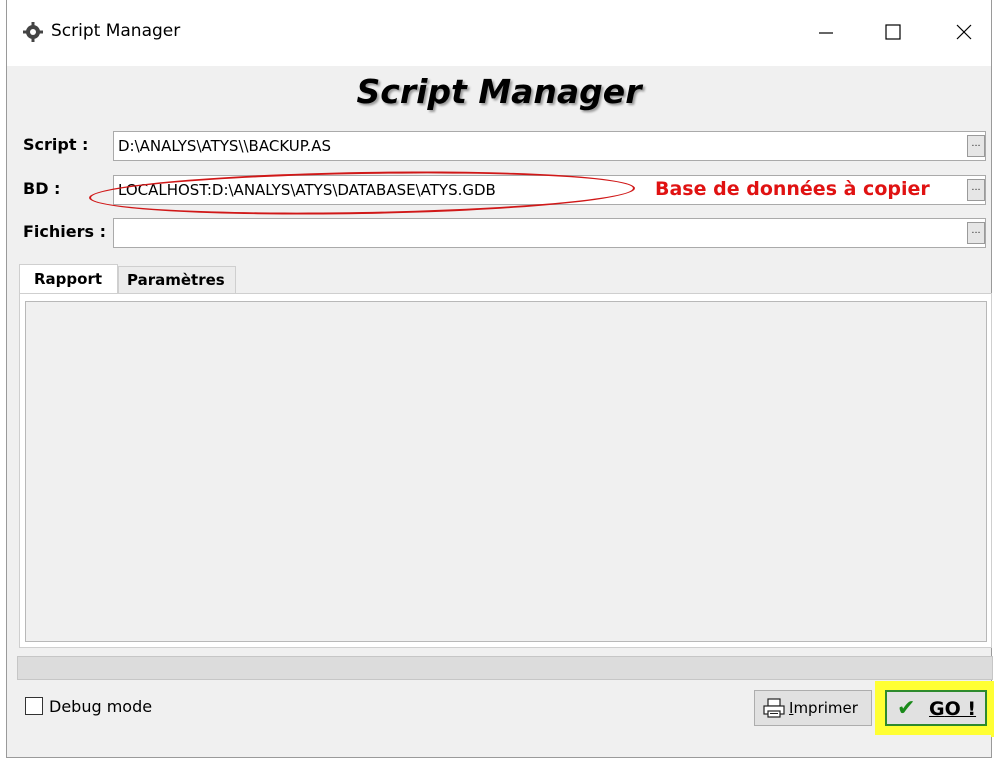 Image resolution: width=994 pixels, height=760 pixels. What do you see at coordinates (960, 709) in the screenshot?
I see `go-label-rest: O !` at bounding box center [960, 709].